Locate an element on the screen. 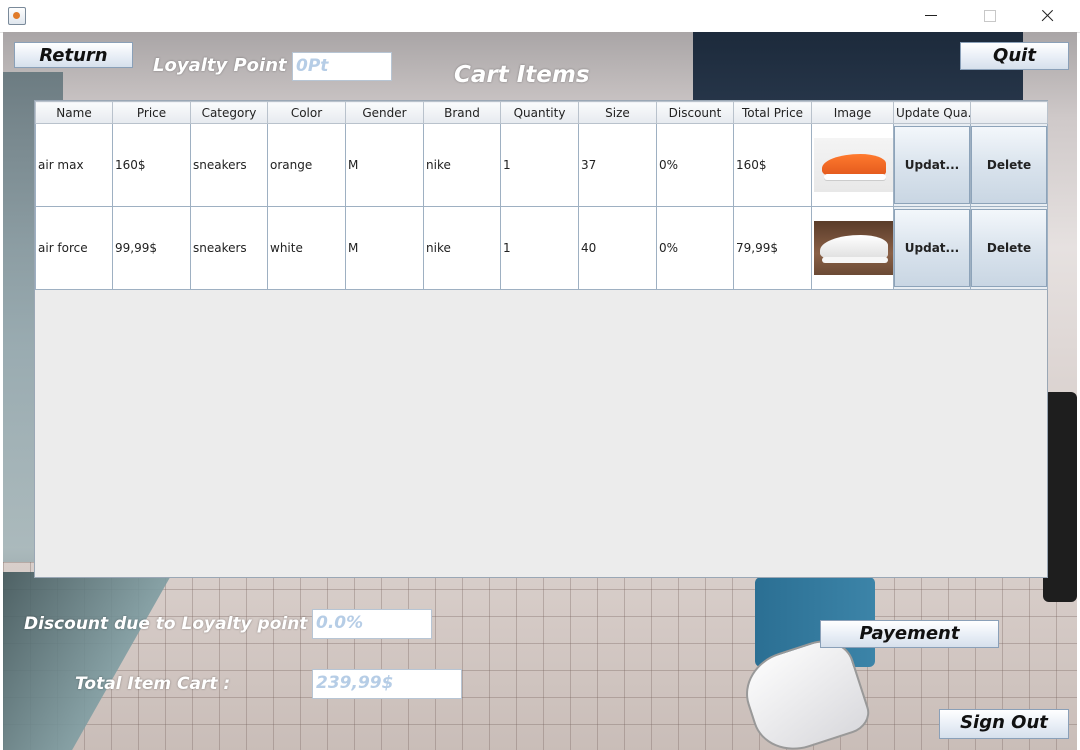 The height and width of the screenshot is (750, 1080). total-item-cart-label: Total Item Cart : is located at coordinates (153, 684).